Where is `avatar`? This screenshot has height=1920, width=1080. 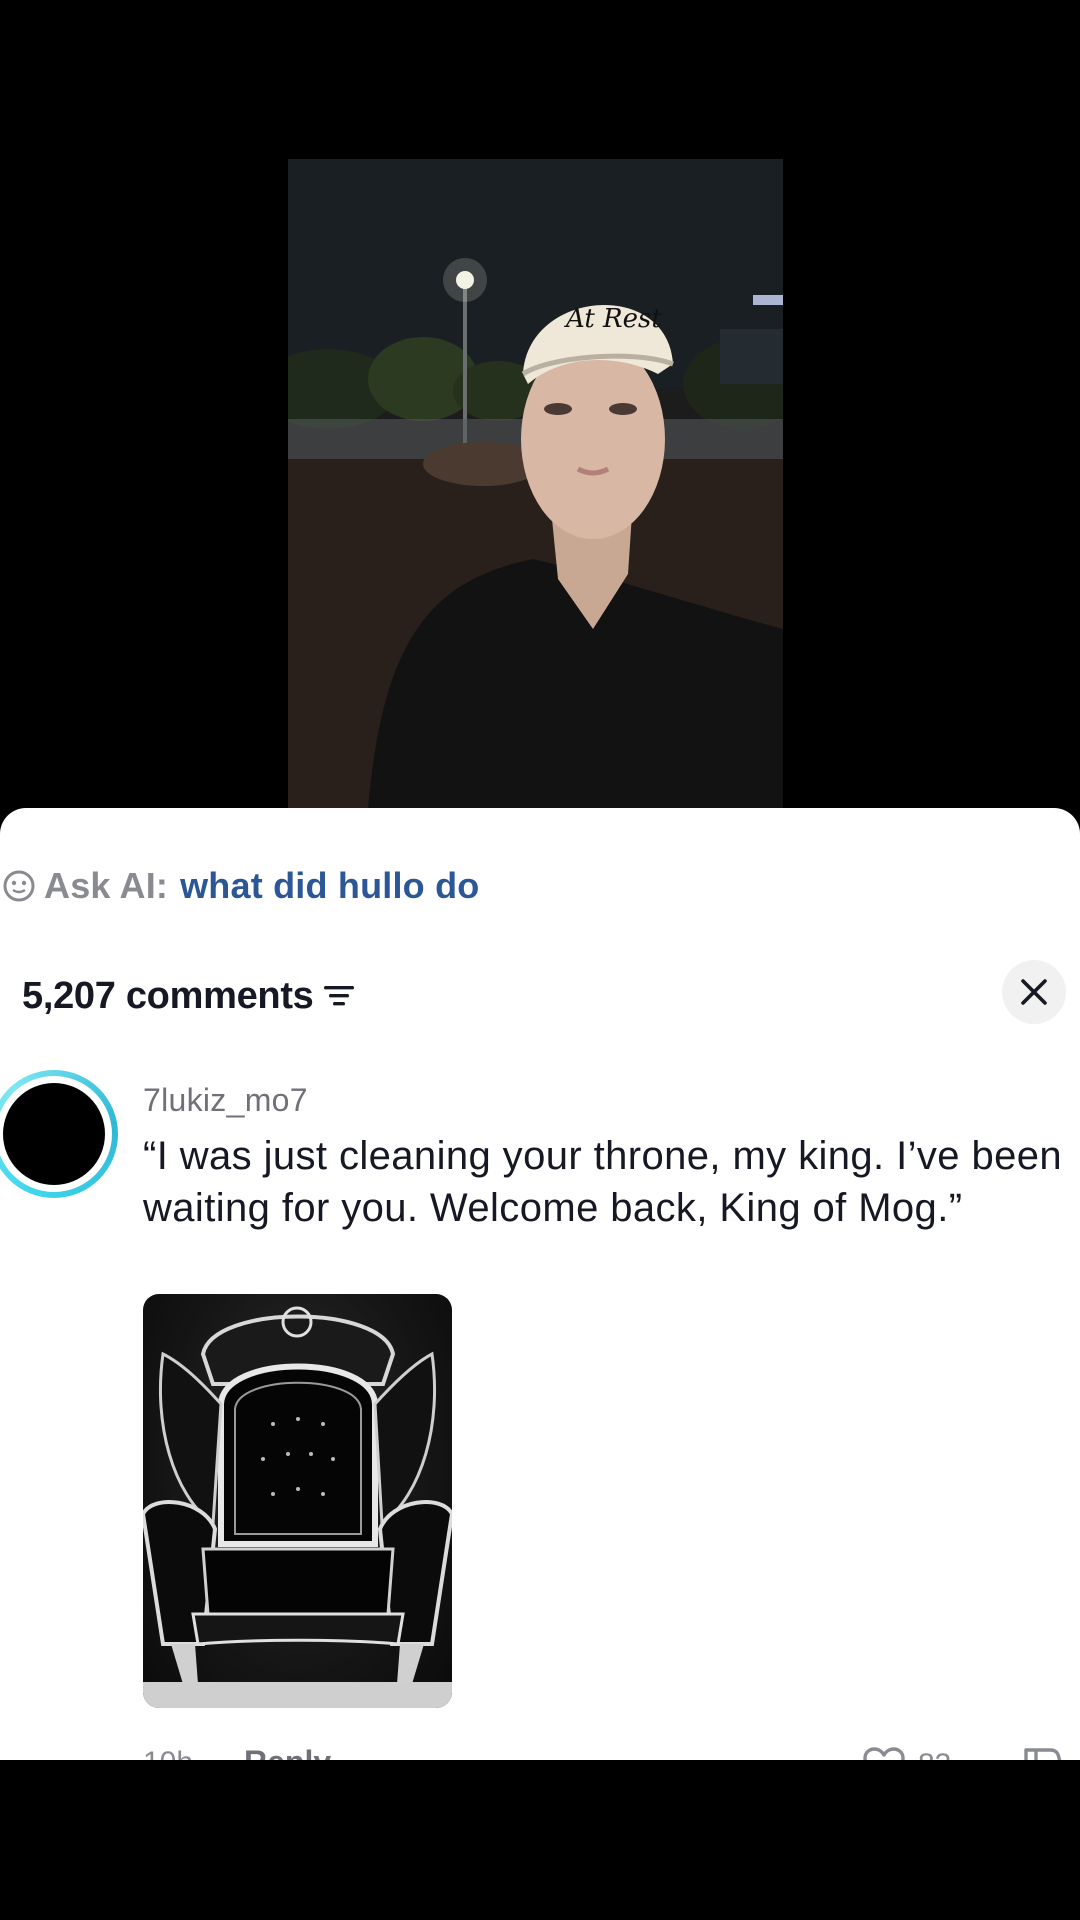
avatar is located at coordinates (59, 1134).